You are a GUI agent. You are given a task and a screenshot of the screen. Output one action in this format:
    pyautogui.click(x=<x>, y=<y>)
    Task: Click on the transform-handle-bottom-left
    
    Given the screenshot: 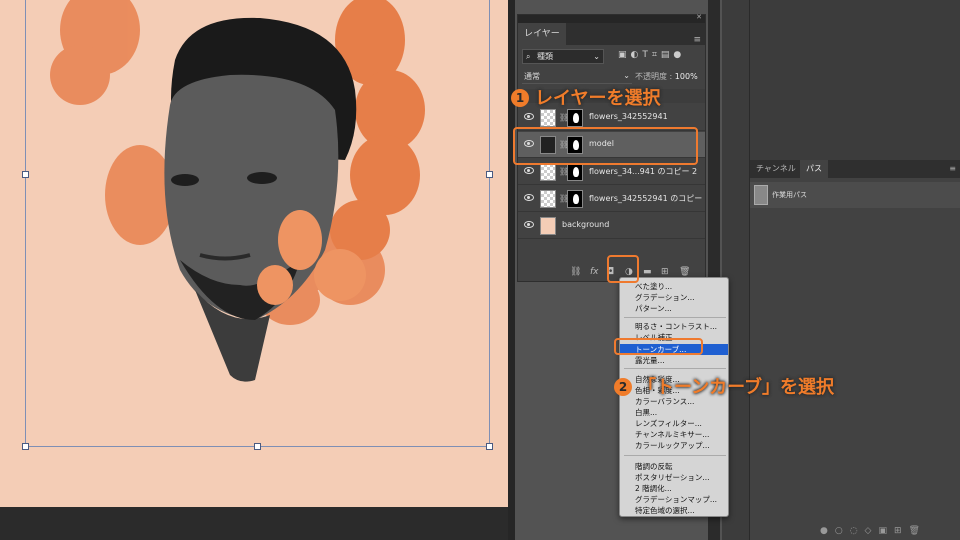 What is the action you would take?
    pyautogui.click(x=25, y=446)
    